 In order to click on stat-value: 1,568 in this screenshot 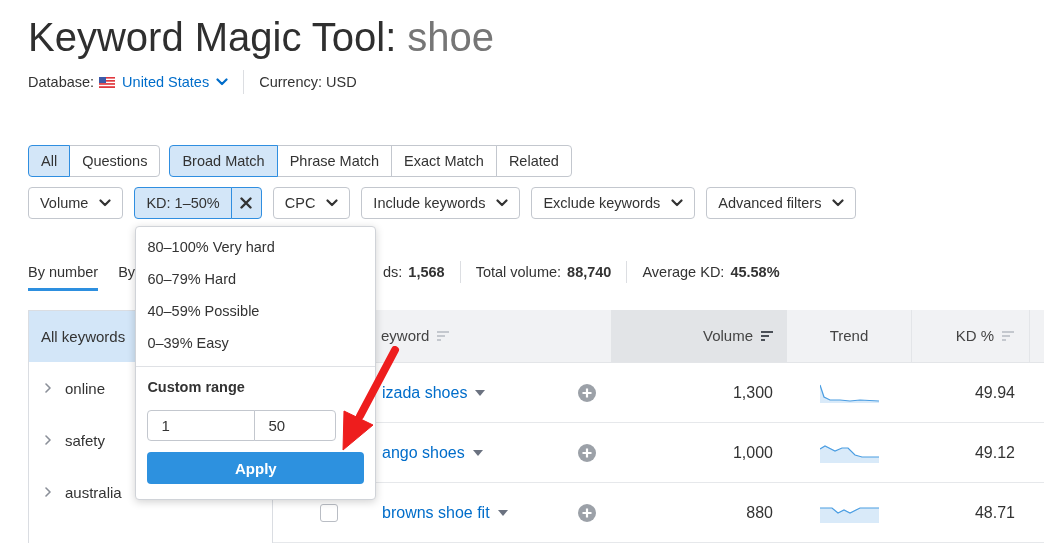, I will do `click(426, 272)`.